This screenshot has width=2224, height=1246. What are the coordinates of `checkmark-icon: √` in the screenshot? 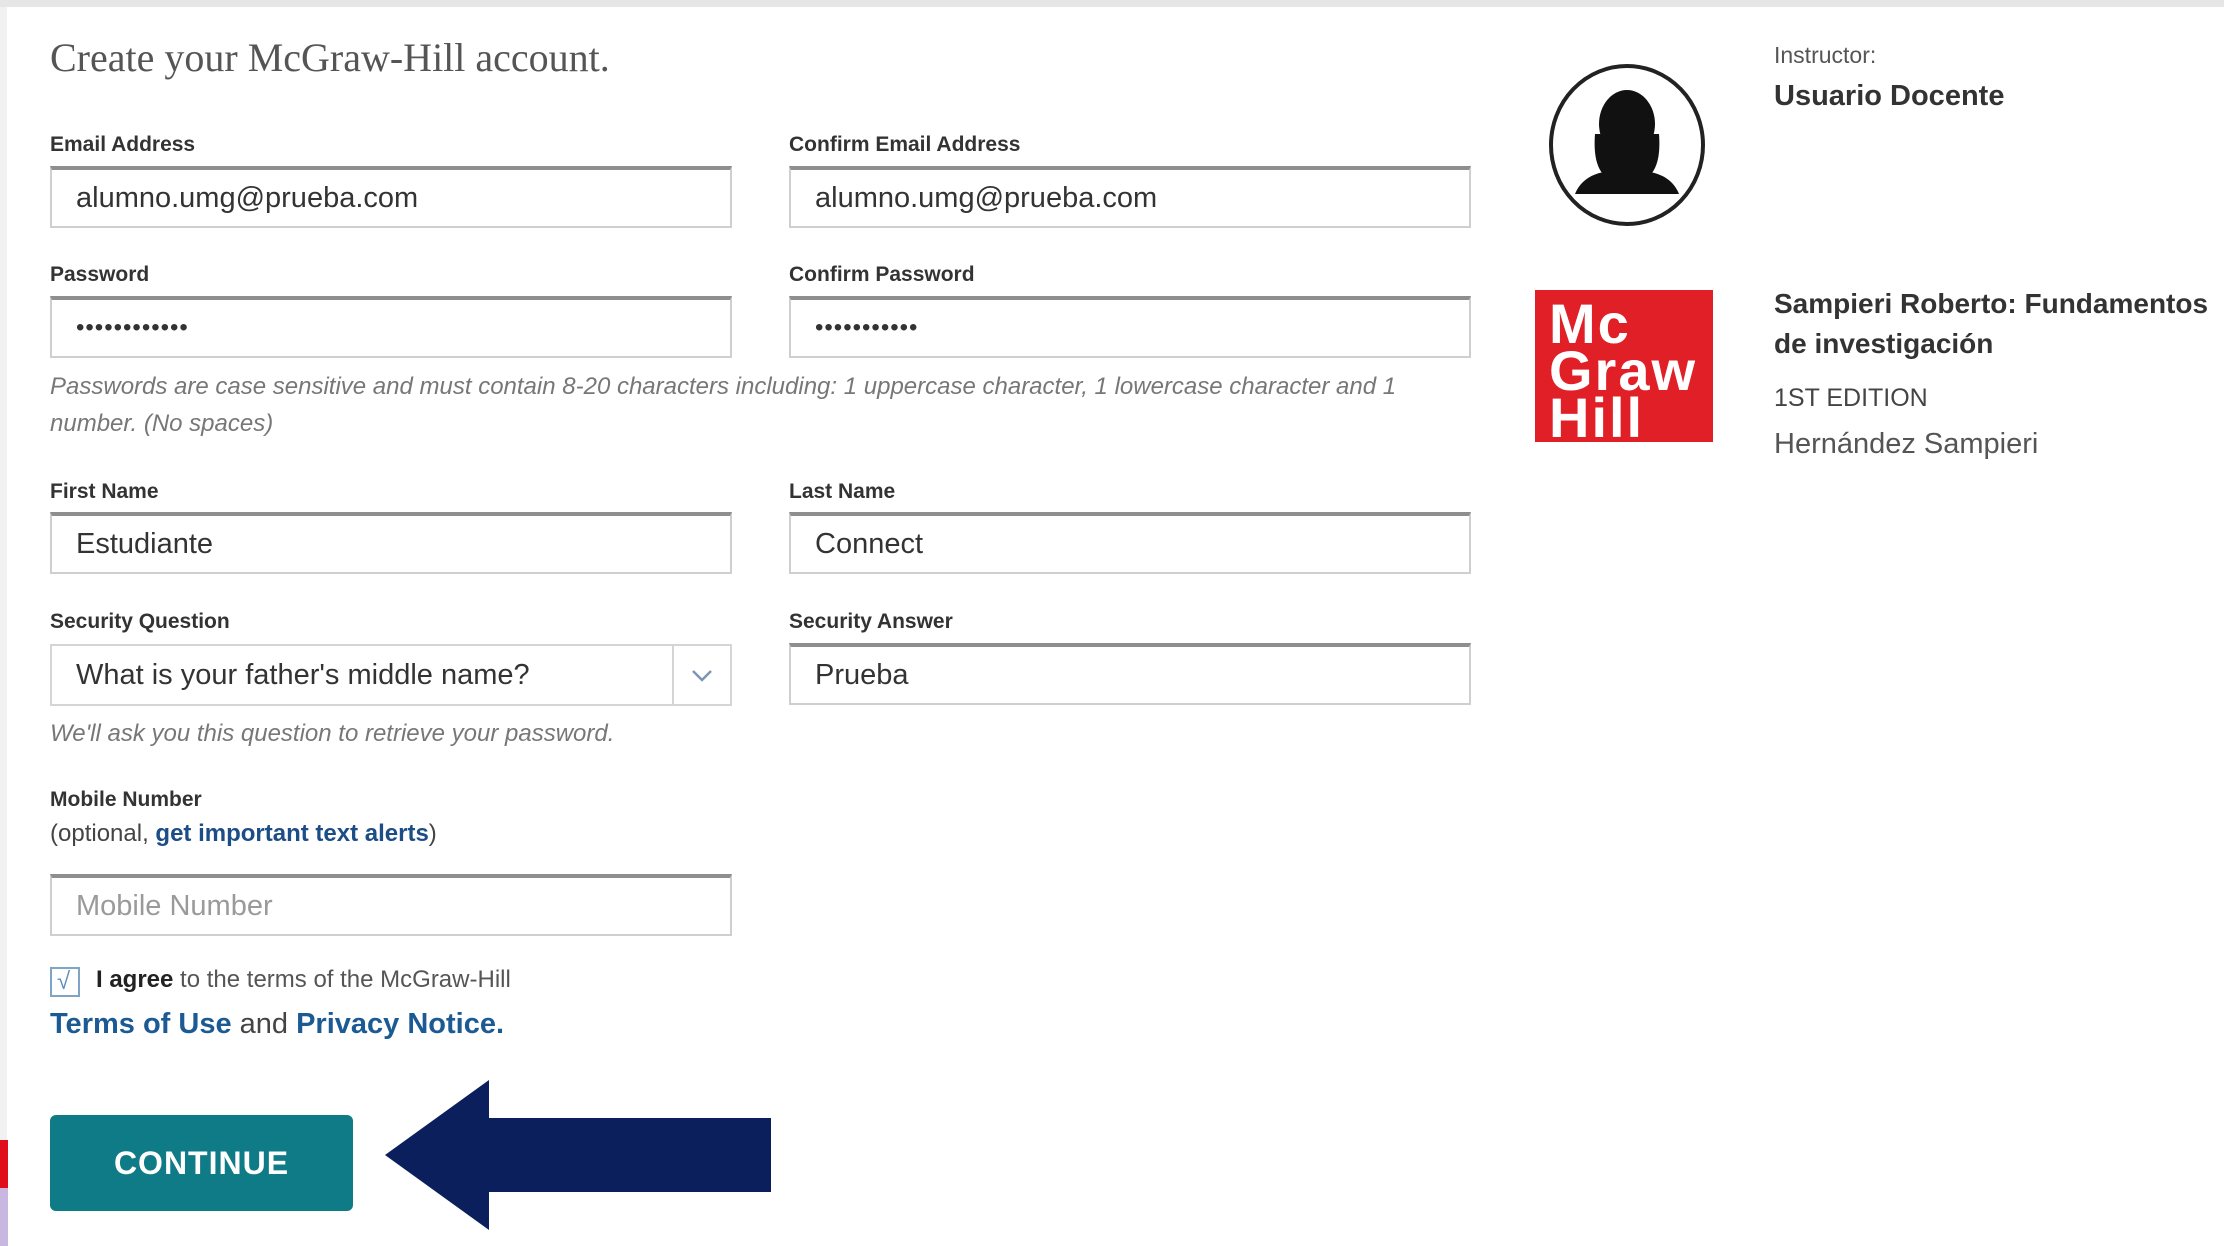 It's located at (64, 981).